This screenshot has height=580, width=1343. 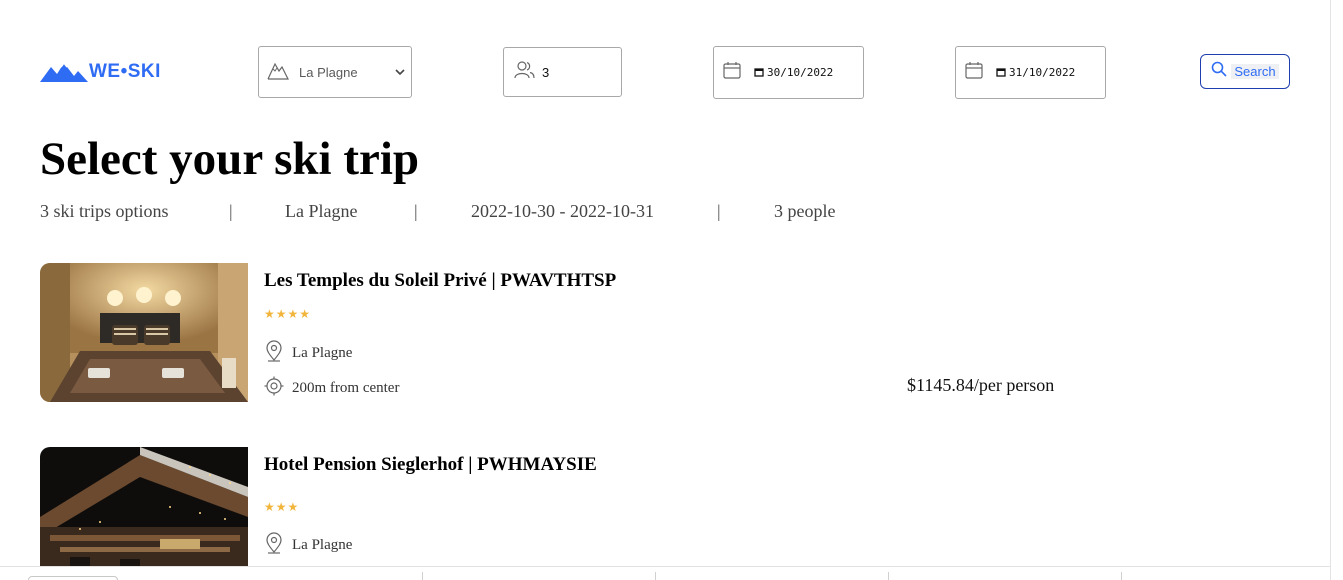 I want to click on hotel-rating: ★ ★ ★, so click(x=281, y=507).